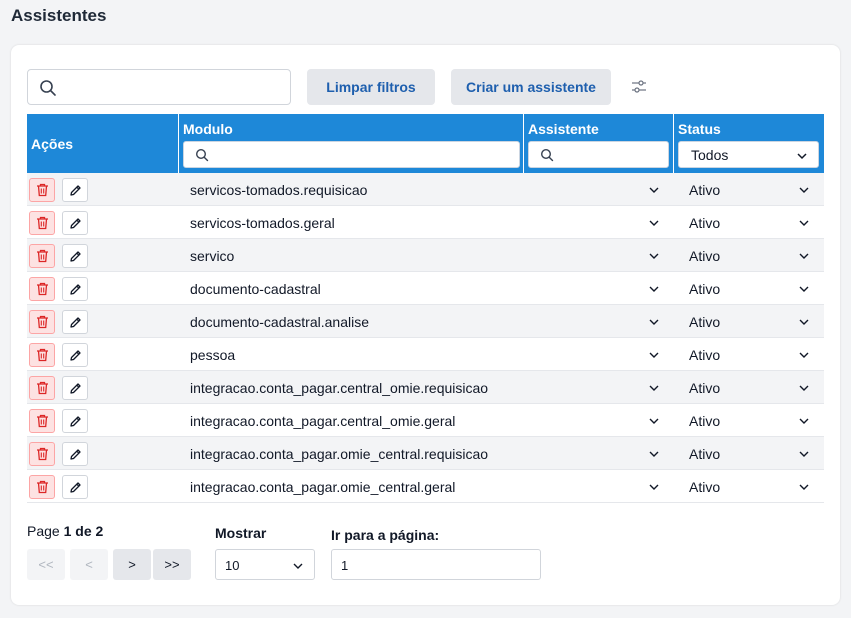 Image resolution: width=851 pixels, height=618 pixels. Describe the element at coordinates (748, 154) in the screenshot. I see `status-filter-select: Todos` at that location.